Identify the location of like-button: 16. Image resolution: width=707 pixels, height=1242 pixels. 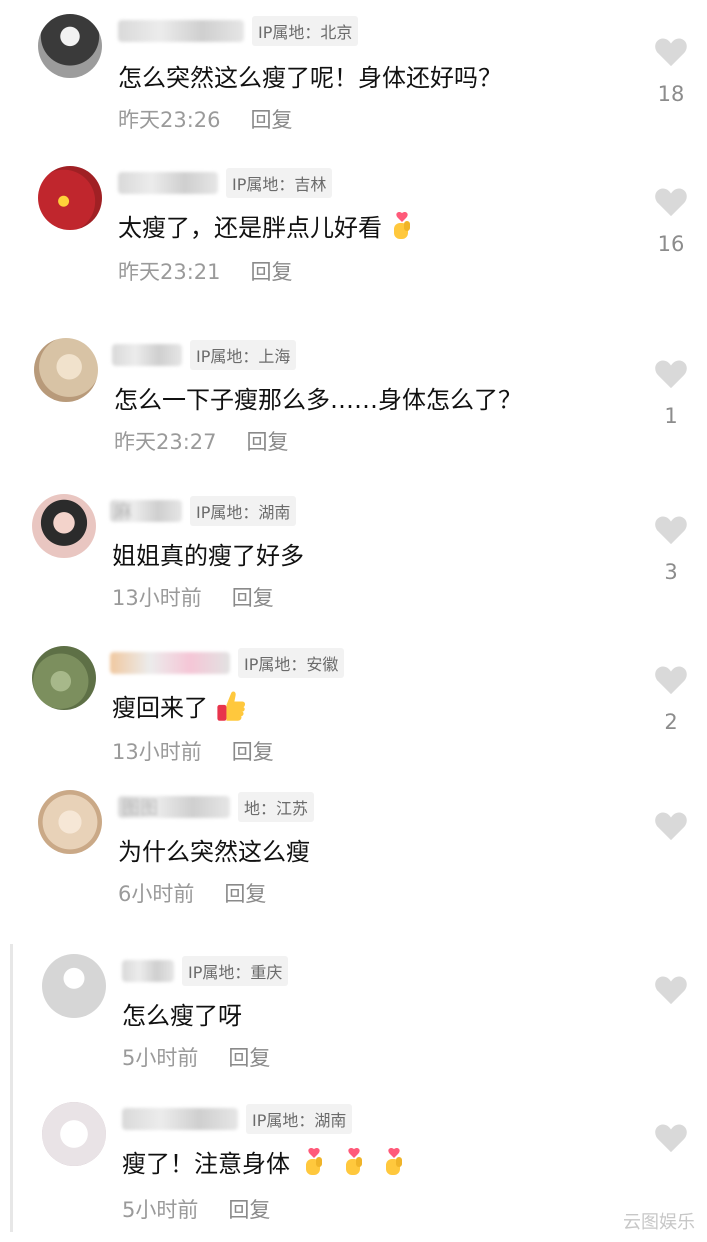
(671, 221).